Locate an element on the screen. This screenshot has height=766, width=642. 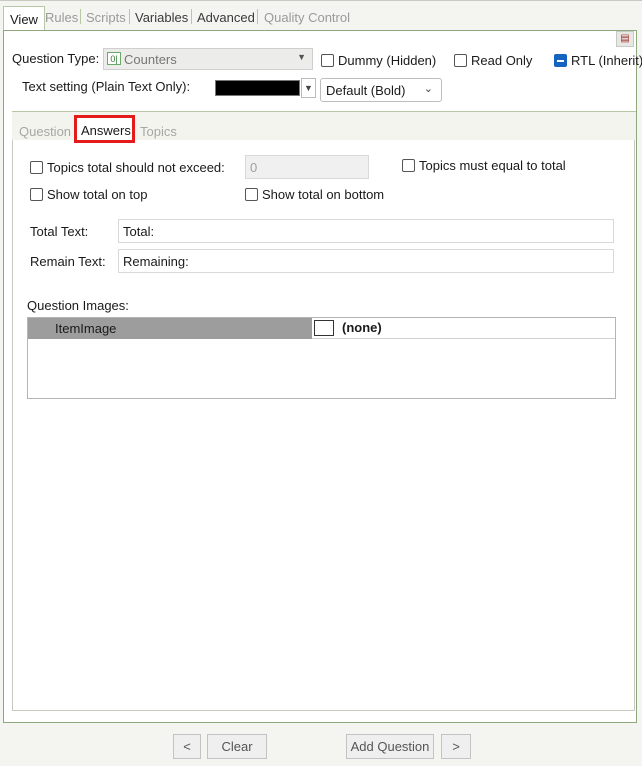
tab-scripts: Scripts is located at coordinates (106, 17).